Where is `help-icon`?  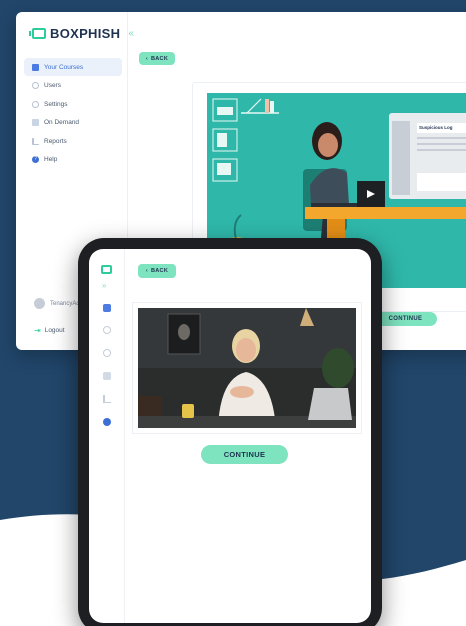 help-icon is located at coordinates (107, 422).